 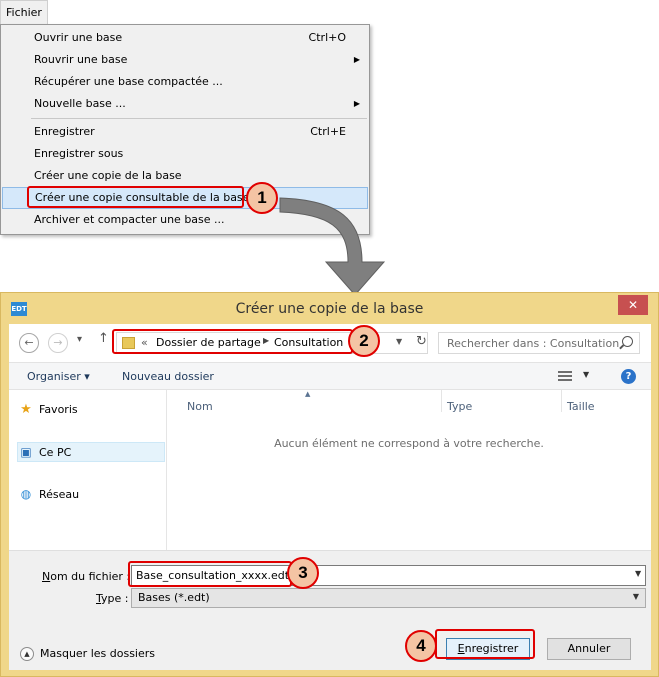 What do you see at coordinates (421, 646) in the screenshot?
I see `step-badge-4: 4` at bounding box center [421, 646].